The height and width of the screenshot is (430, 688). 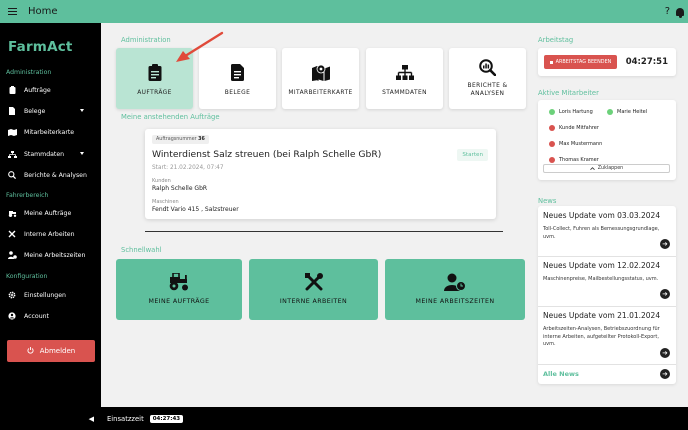 What do you see at coordinates (487, 94) in the screenshot?
I see `tile-label-line-2: ANALYSEN` at bounding box center [487, 94].